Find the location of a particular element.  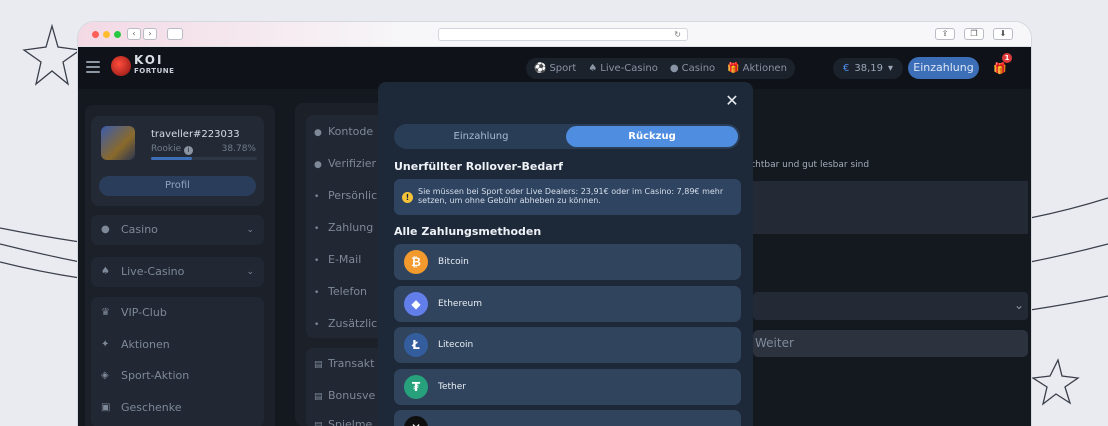

payment-method: ◆ Ethereum is located at coordinates (567, 303).